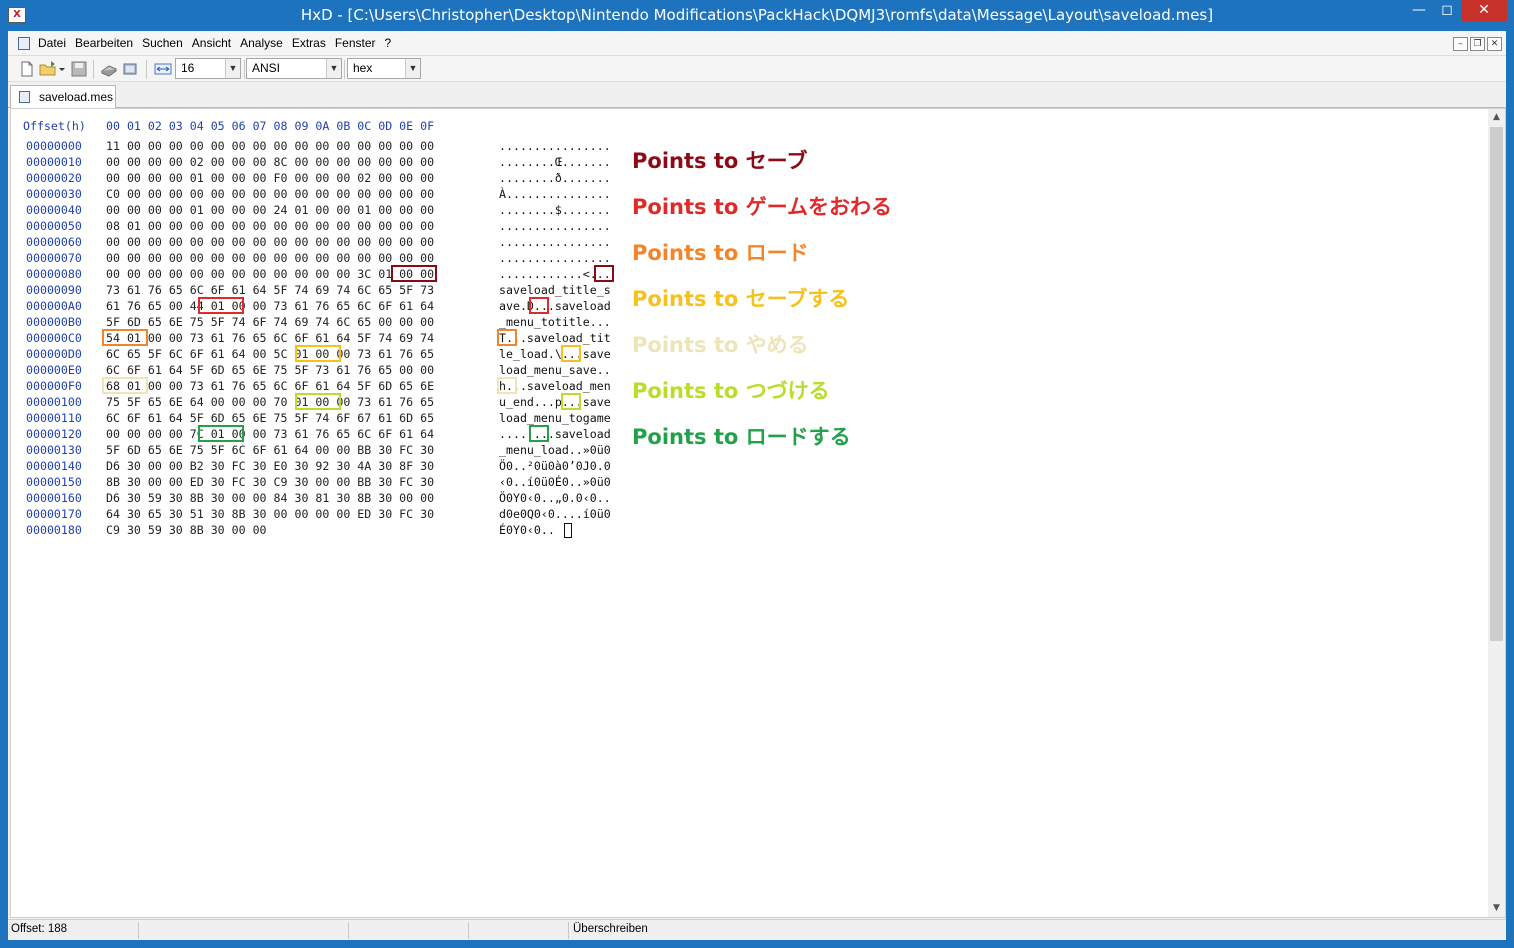 The image size is (1514, 948). I want to click on scroll-thumb, so click(1496, 384).